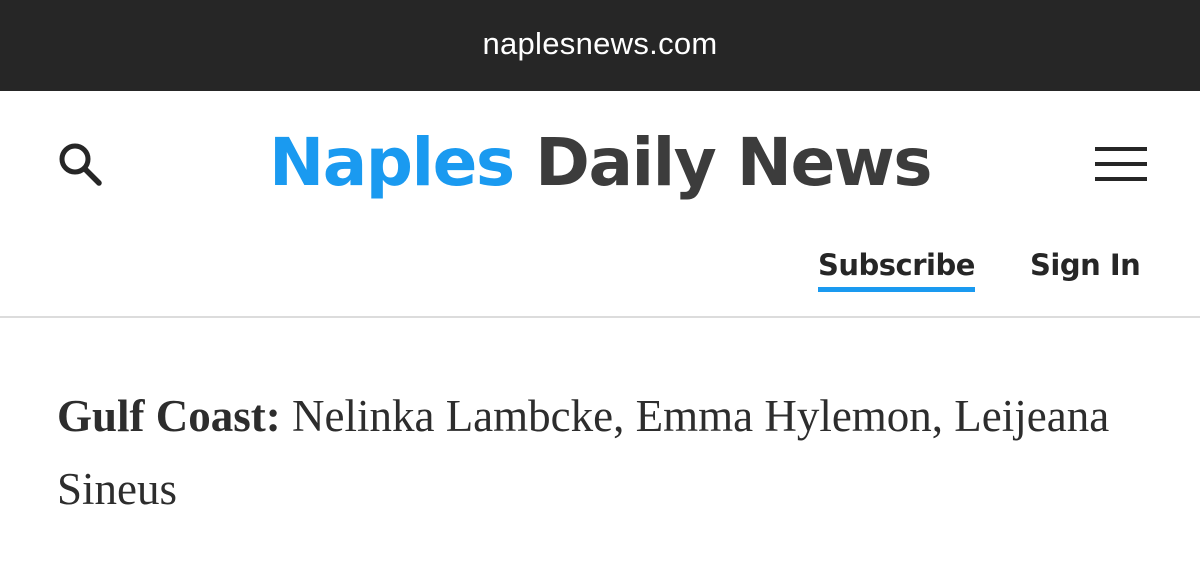 Image resolution: width=1200 pixels, height=571 pixels. What do you see at coordinates (1121, 149) in the screenshot?
I see `hamburger-menu-icon` at bounding box center [1121, 149].